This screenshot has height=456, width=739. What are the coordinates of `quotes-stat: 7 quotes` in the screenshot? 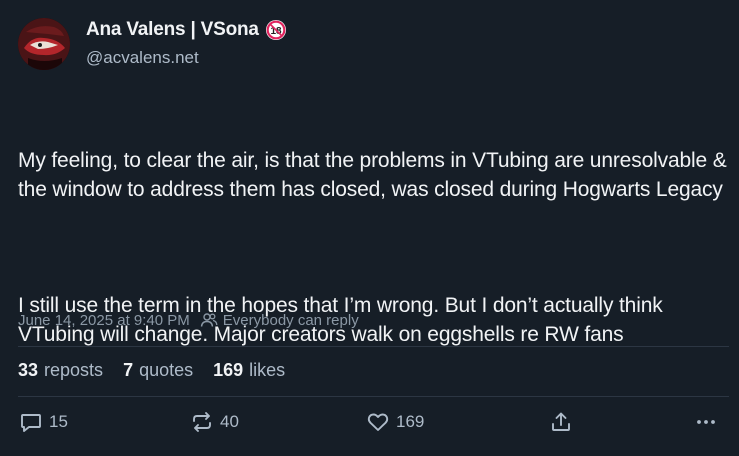 It's located at (158, 370).